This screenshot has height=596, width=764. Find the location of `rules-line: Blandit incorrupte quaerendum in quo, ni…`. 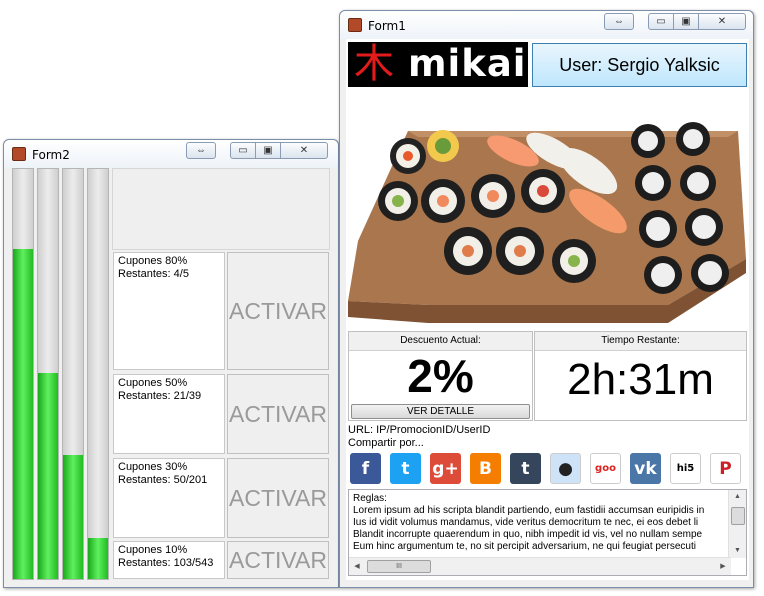

rules-line: Blandit incorrupte quaerendum in quo, ni… is located at coordinates (528, 534).